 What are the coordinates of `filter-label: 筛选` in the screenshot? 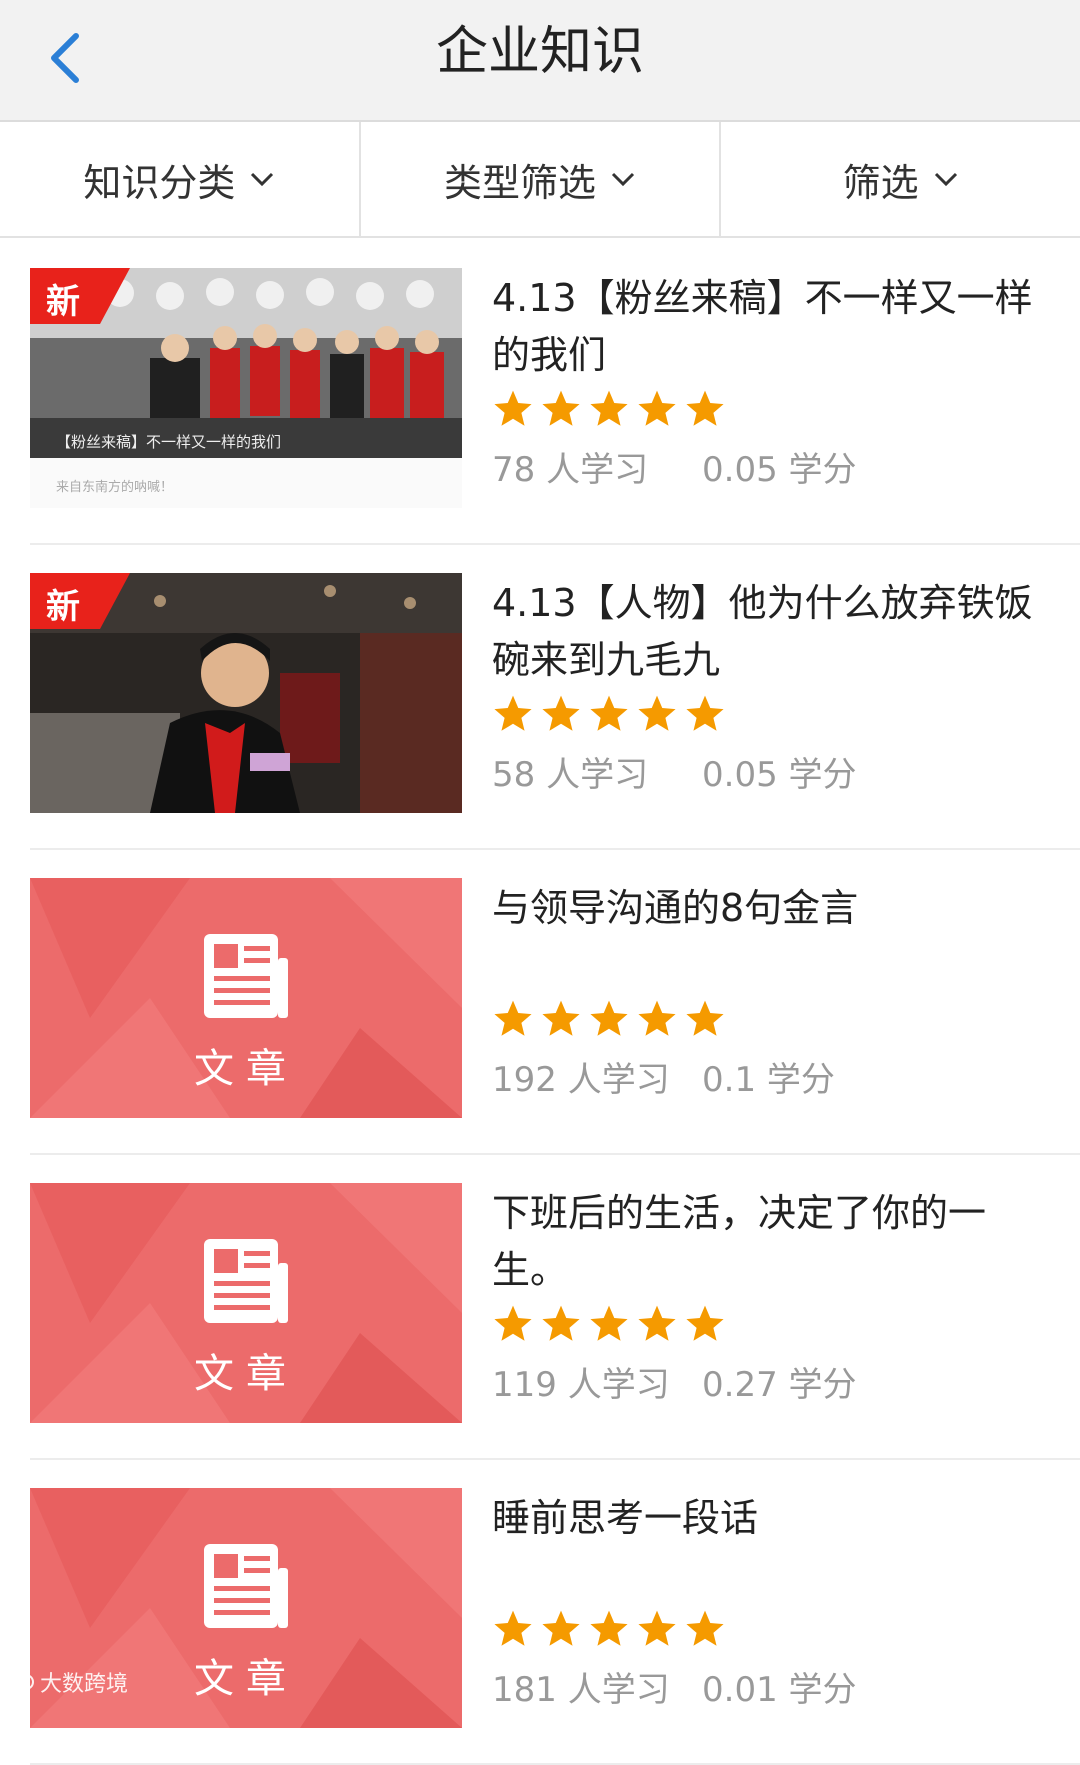 It's located at (880, 182).